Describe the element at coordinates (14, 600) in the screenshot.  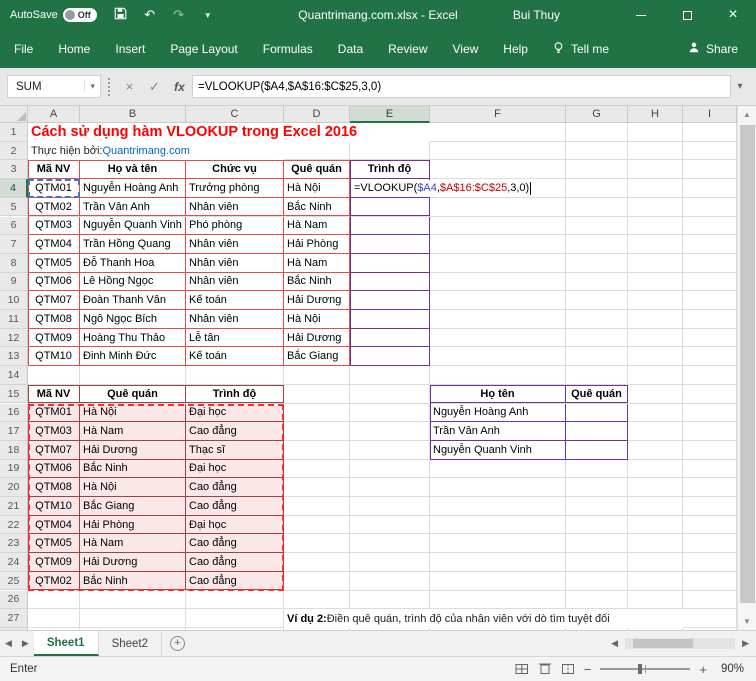
I see `row-header-26: 26` at that location.